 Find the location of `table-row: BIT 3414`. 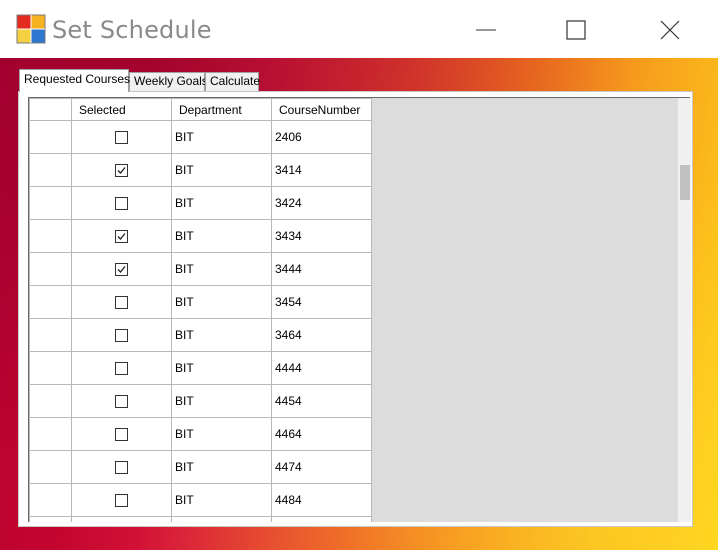

table-row: BIT 3414 is located at coordinates (200, 170).